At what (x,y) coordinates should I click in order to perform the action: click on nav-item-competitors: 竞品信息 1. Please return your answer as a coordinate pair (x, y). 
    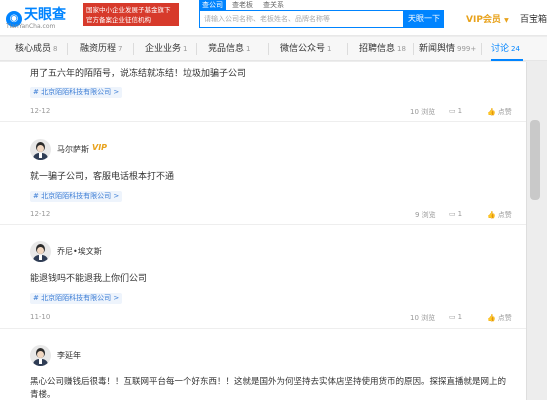
    Looking at the image, I should click on (229, 49).